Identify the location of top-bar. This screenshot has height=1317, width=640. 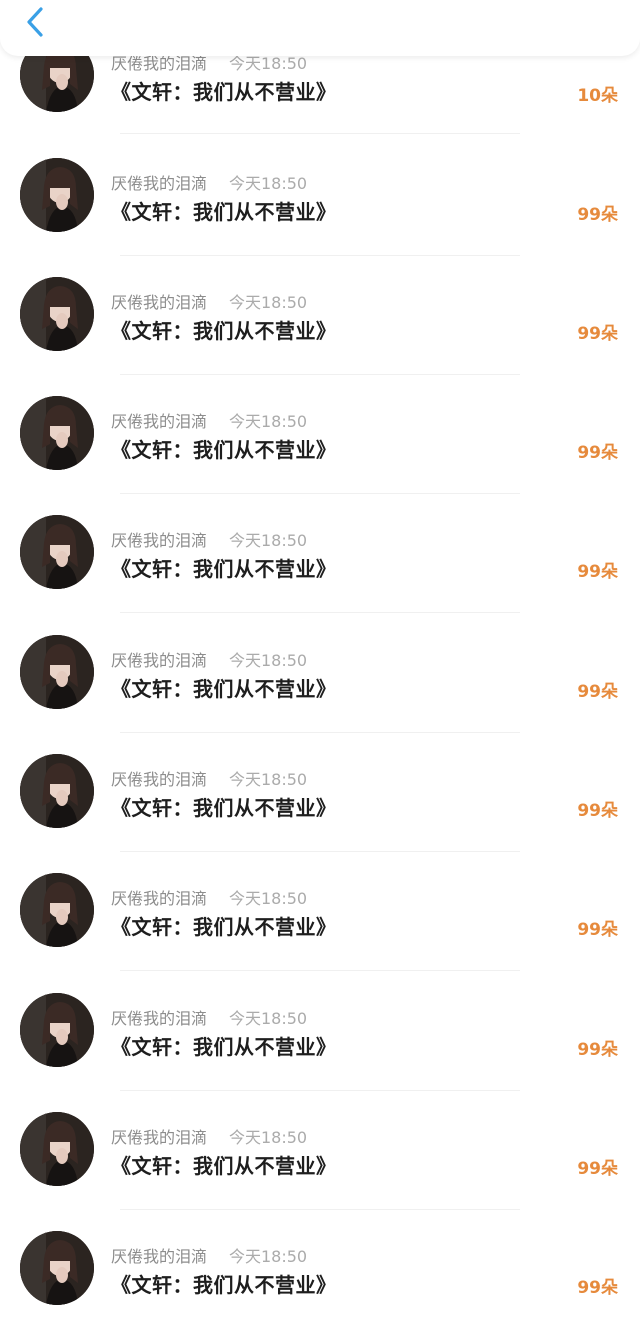
(320, 28).